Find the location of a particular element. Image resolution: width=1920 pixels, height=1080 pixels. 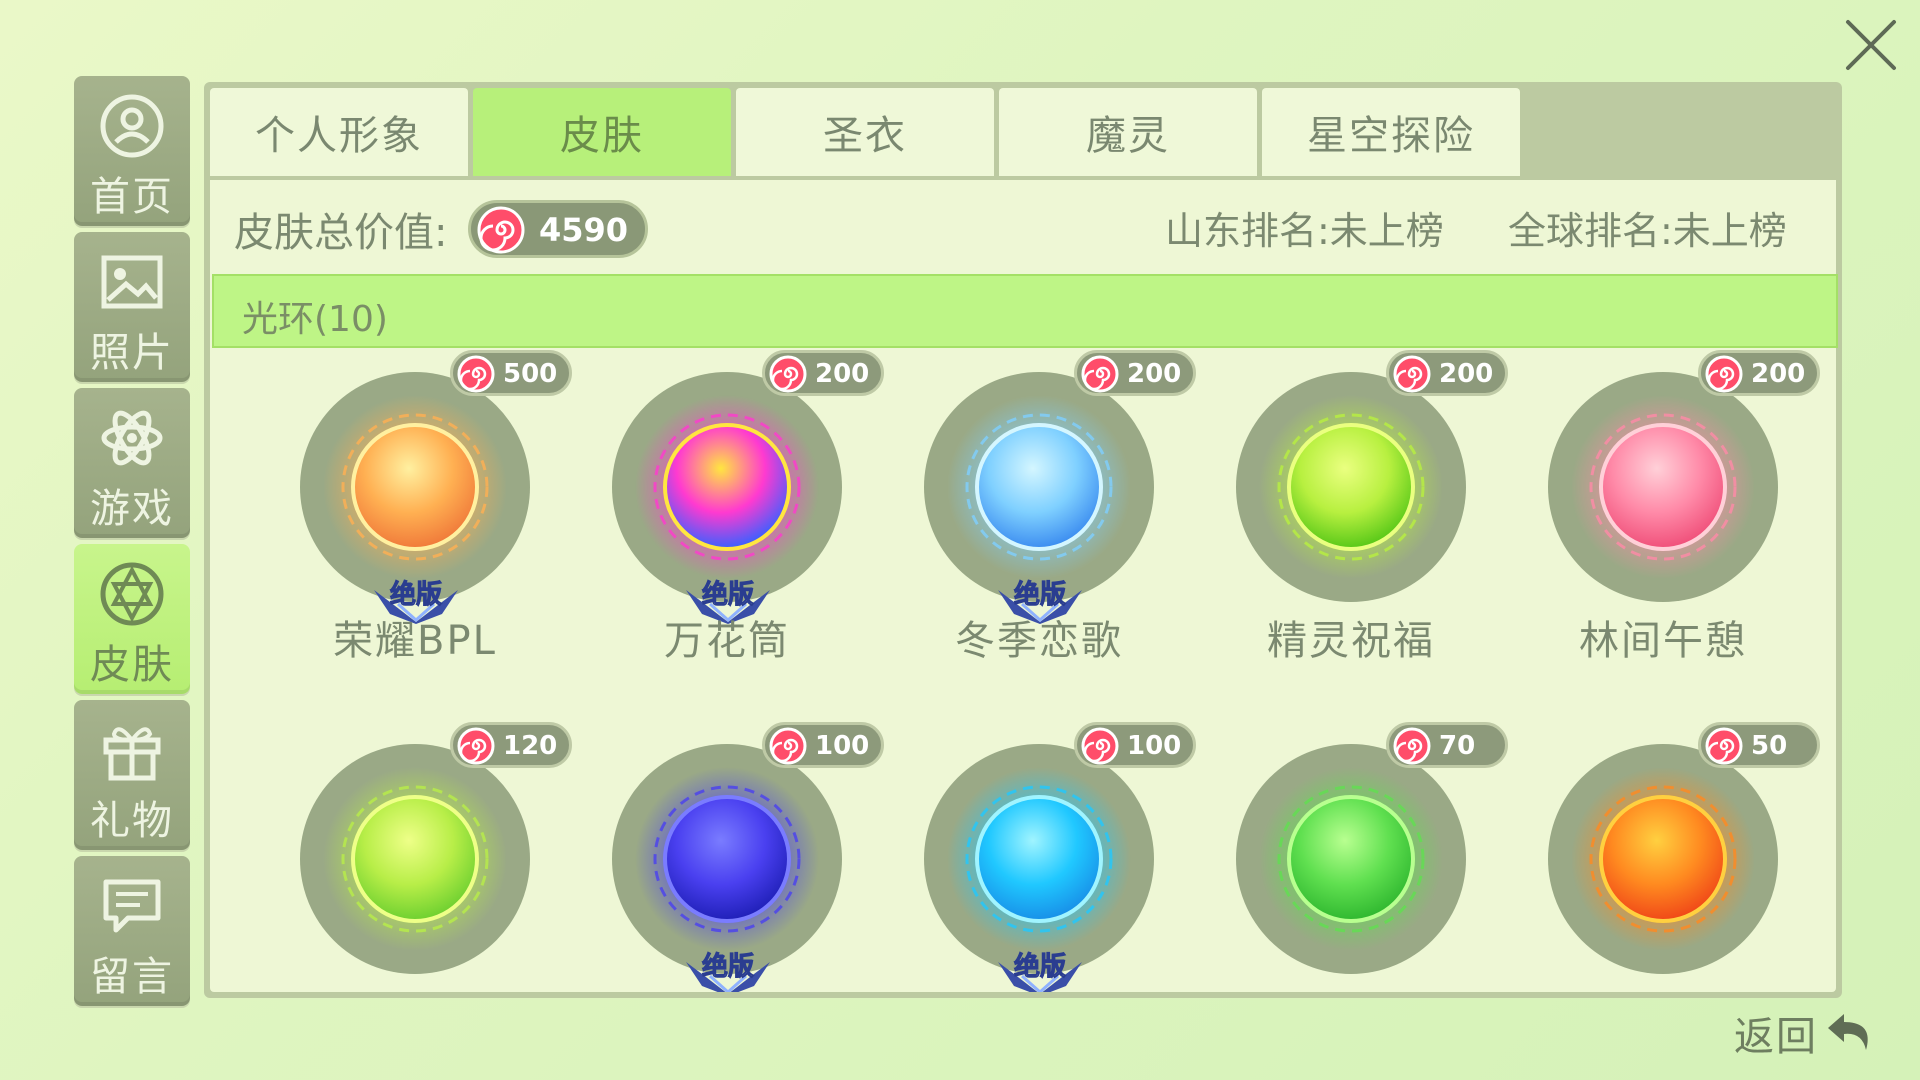

skin-item: 200 林间午憩 is located at coordinates (1659, 530).